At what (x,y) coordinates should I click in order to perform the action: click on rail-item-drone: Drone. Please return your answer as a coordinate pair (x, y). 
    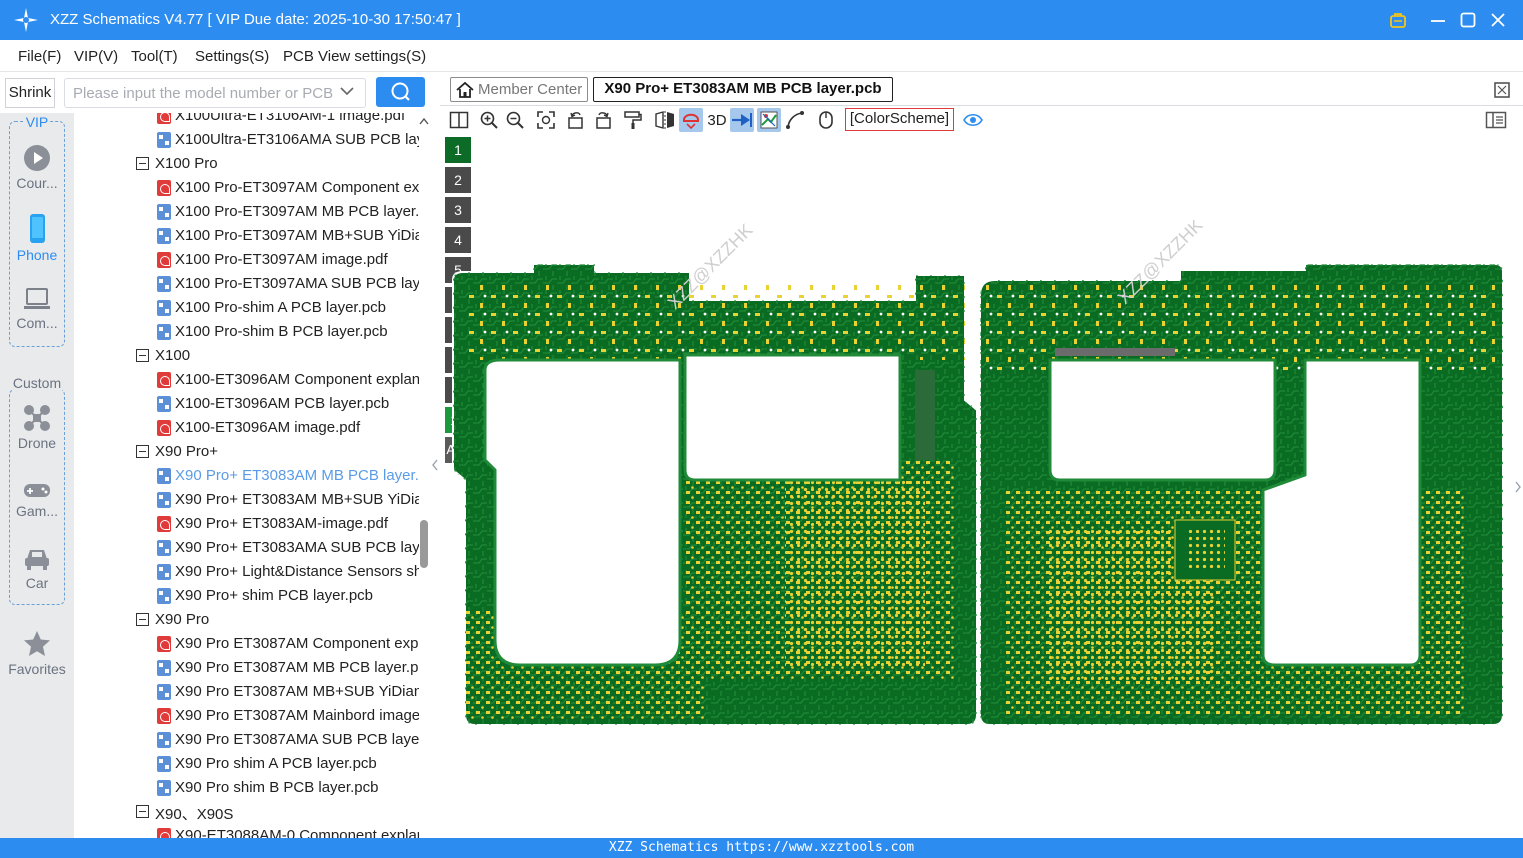
    Looking at the image, I should click on (37, 427).